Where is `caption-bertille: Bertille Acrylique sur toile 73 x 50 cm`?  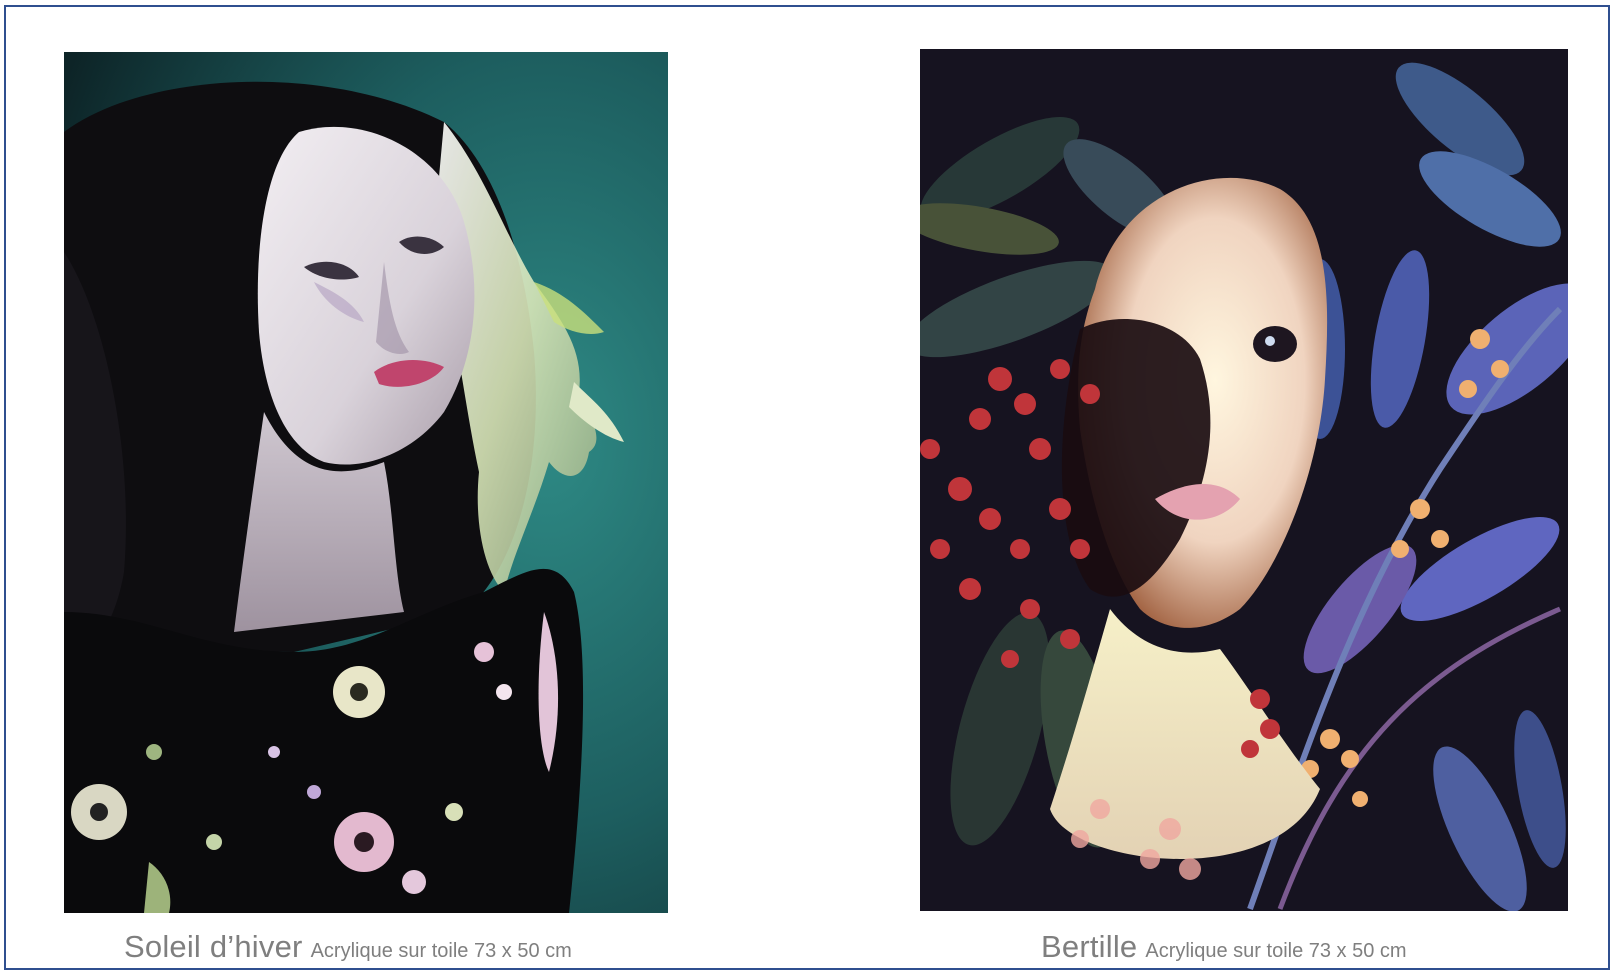 caption-bertille: Bertille Acrylique sur toile 73 x 50 cm is located at coordinates (1224, 946).